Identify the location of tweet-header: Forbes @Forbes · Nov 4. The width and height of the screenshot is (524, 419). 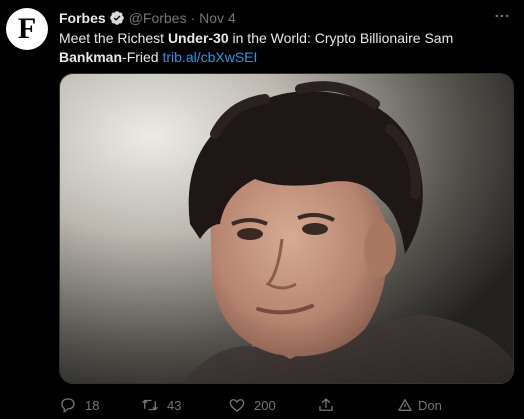
(147, 18).